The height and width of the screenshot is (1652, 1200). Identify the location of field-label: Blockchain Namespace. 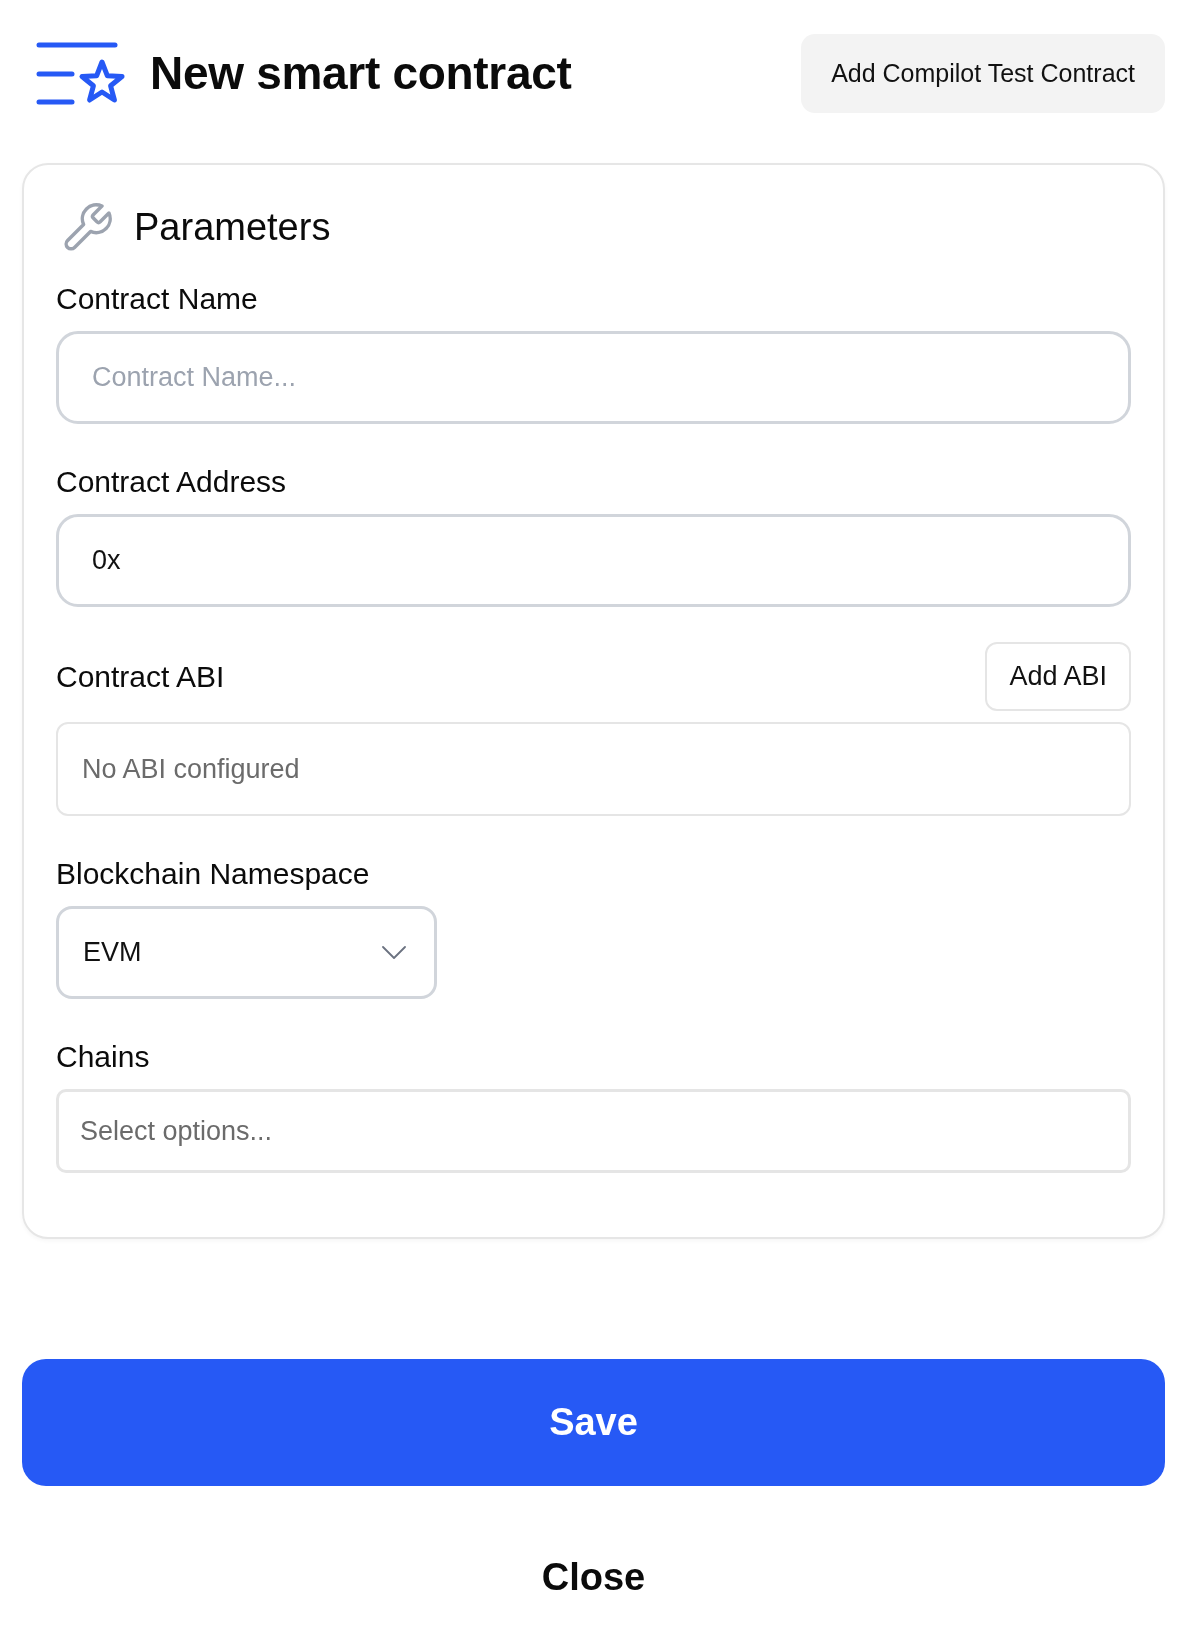
(213, 874).